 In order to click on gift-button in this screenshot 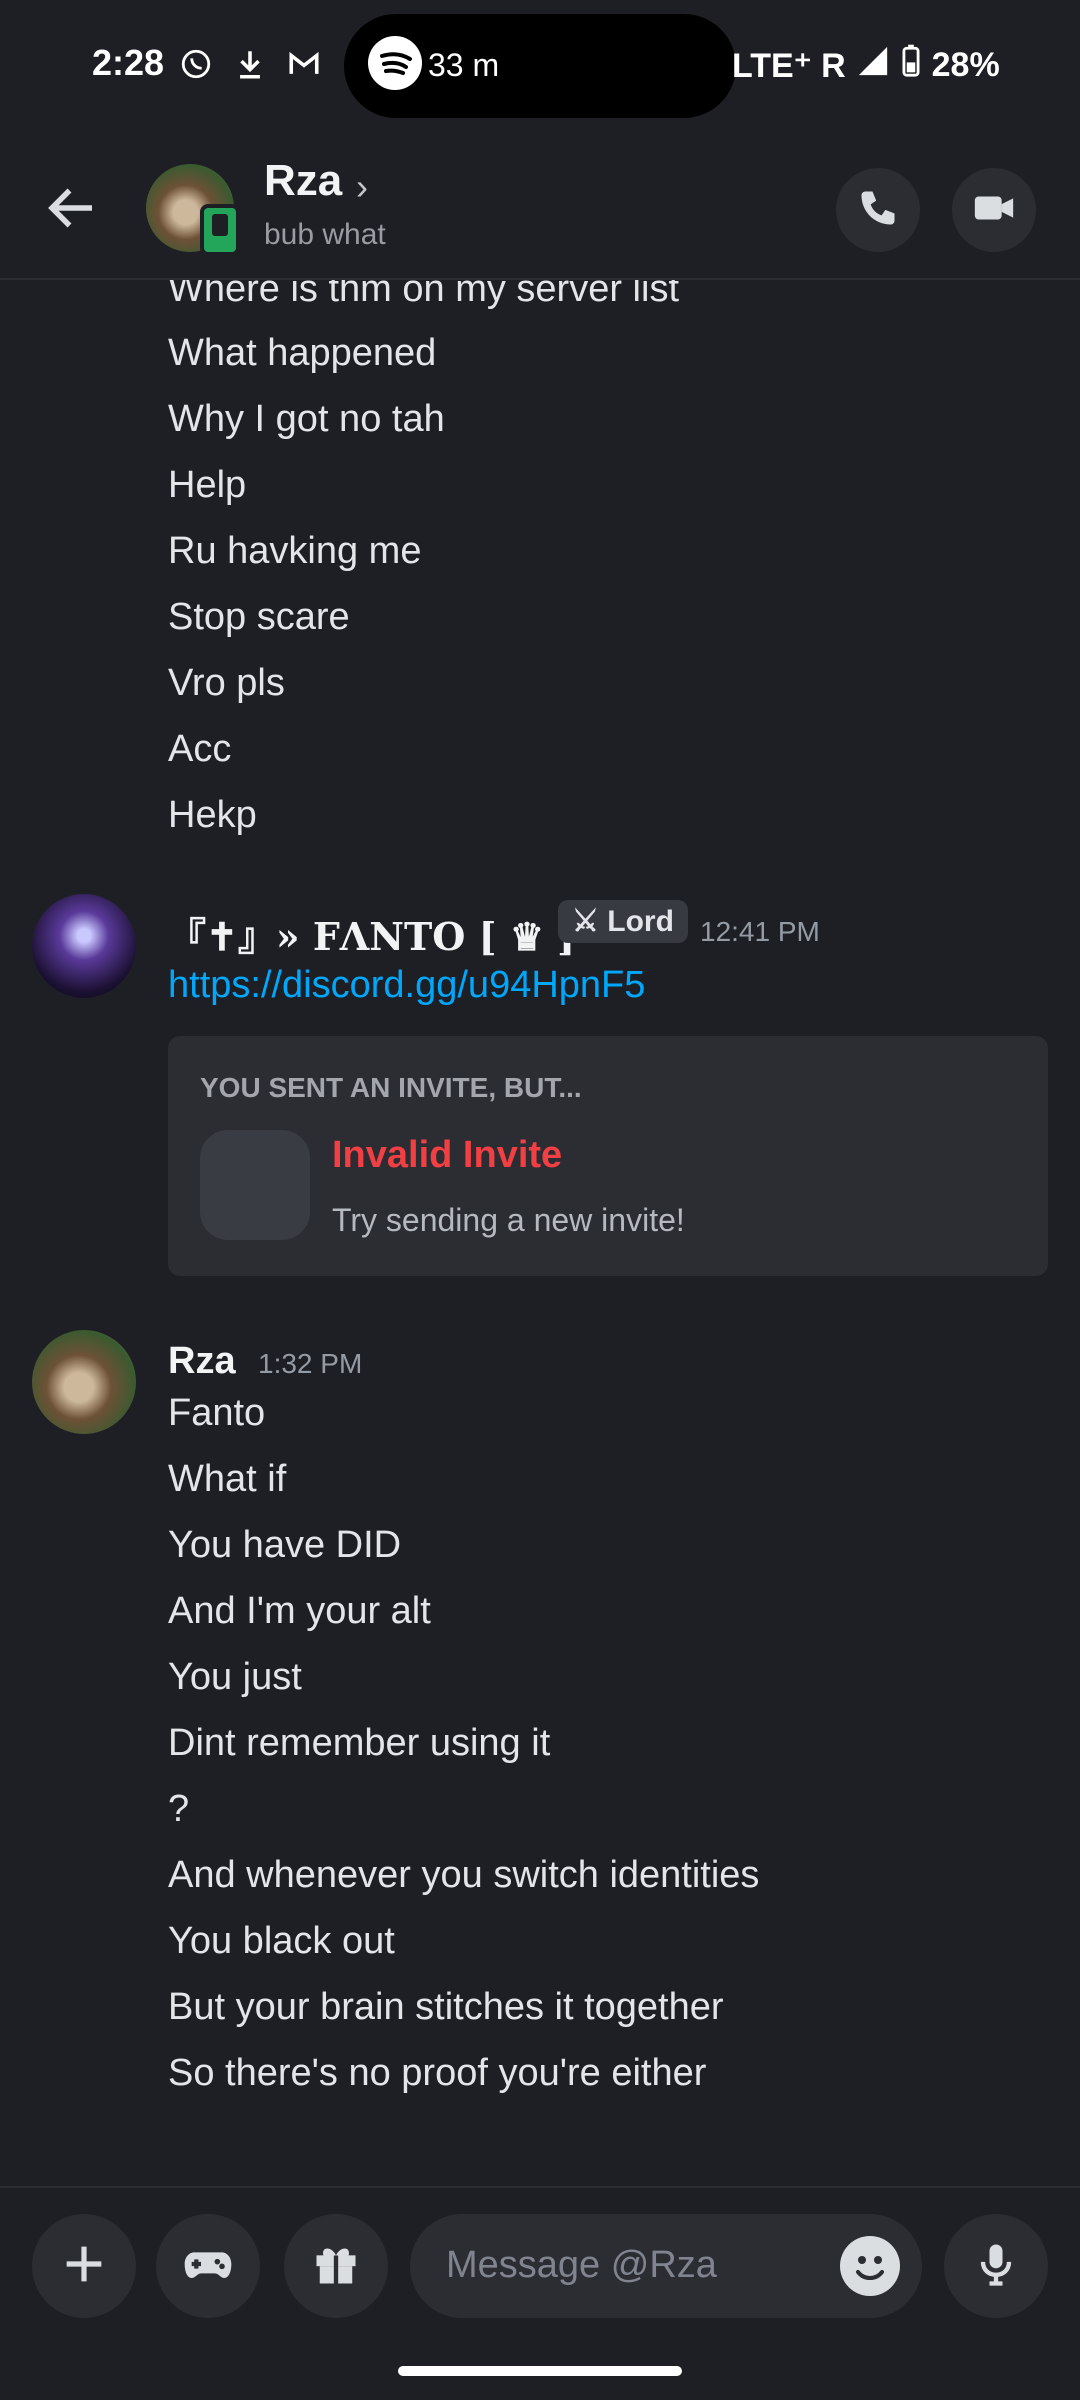, I will do `click(336, 2266)`.